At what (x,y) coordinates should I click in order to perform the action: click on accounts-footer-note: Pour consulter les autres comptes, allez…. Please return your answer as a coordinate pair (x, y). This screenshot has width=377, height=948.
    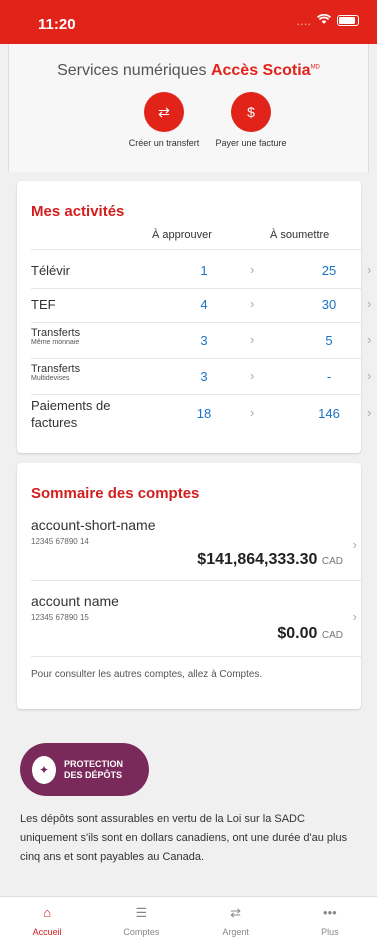
    Looking at the image, I should click on (147, 674).